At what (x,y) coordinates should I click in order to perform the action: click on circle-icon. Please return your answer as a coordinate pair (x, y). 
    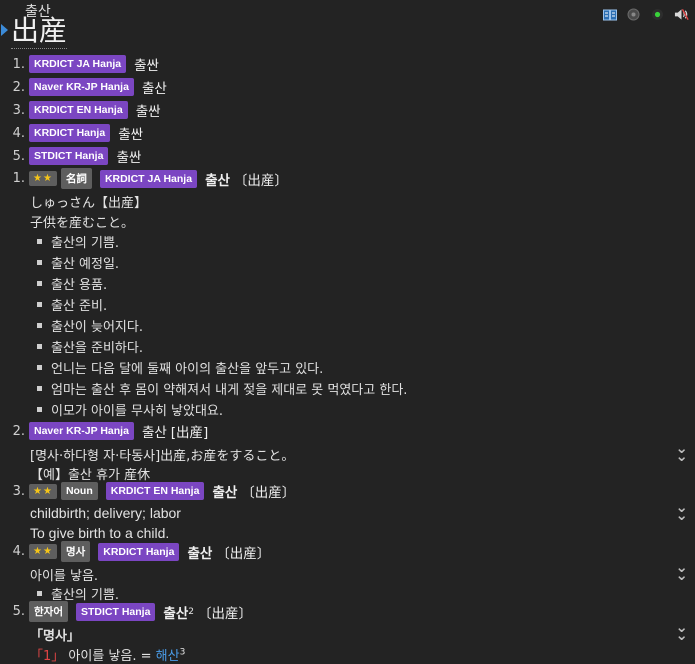
    Looking at the image, I should click on (633, 14).